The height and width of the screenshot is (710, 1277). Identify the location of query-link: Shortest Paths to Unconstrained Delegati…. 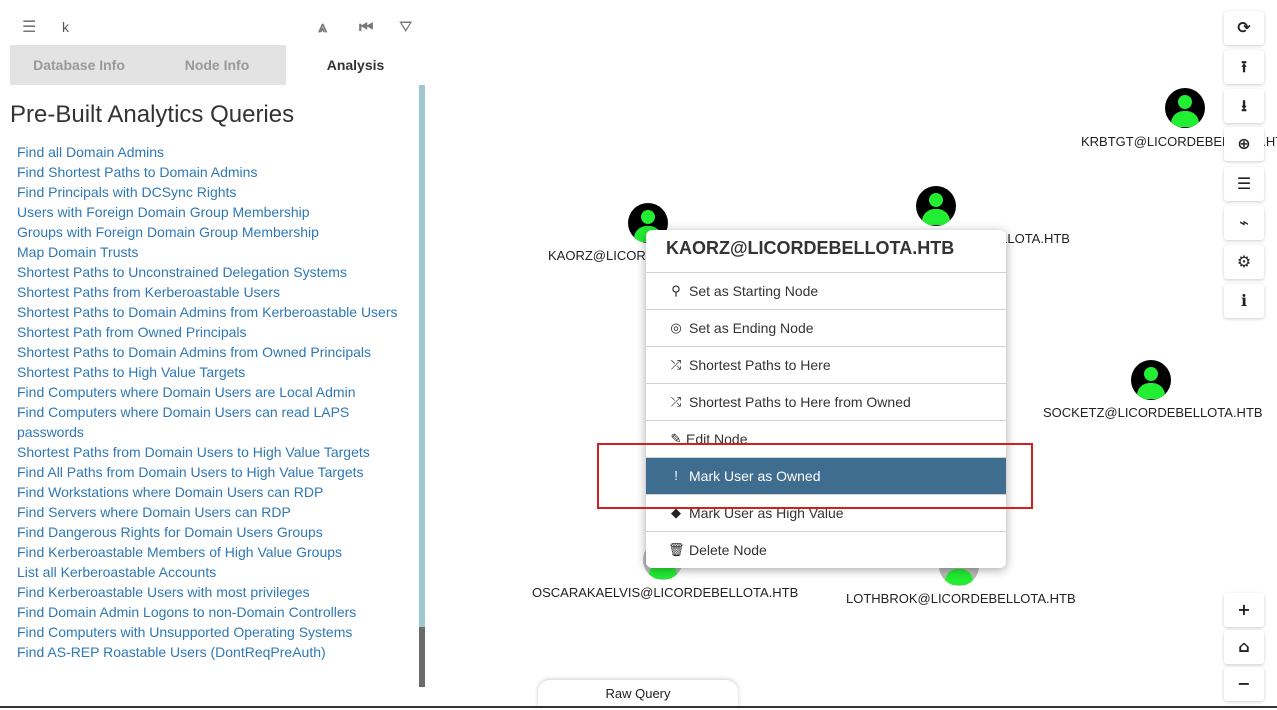
(213, 272).